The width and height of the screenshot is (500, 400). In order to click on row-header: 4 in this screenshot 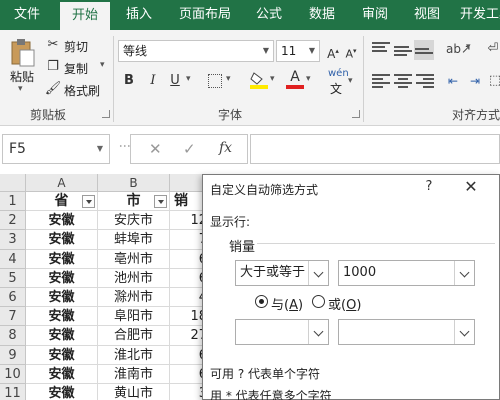, I will do `click(13, 259)`.